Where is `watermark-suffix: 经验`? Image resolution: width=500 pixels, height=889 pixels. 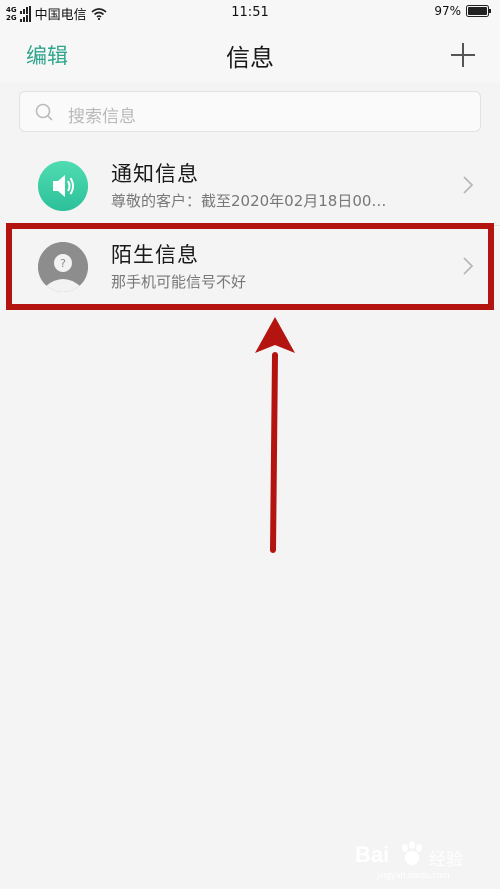
watermark-suffix: 经验 is located at coordinates (446, 859).